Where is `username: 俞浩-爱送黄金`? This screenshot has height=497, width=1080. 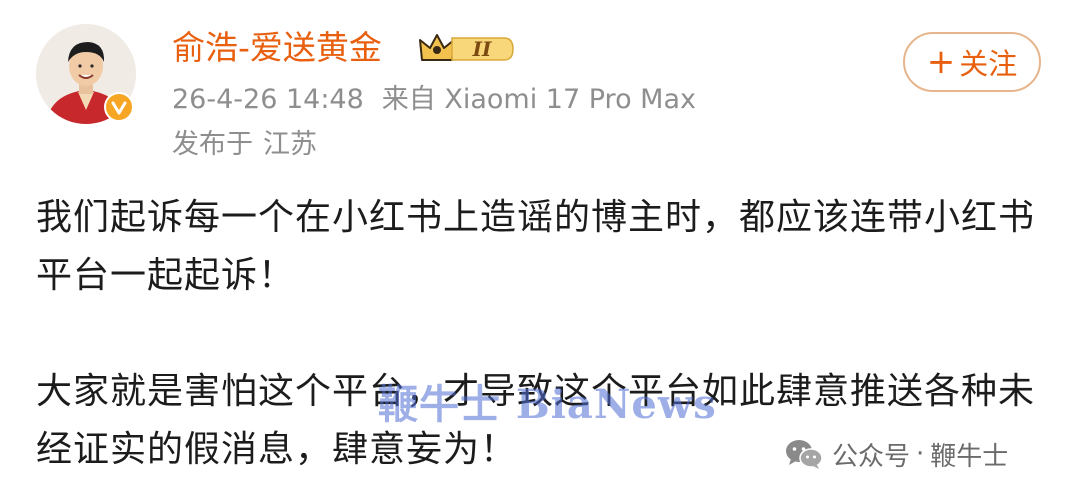
username: 俞浩-爱送黄金 is located at coordinates (277, 48).